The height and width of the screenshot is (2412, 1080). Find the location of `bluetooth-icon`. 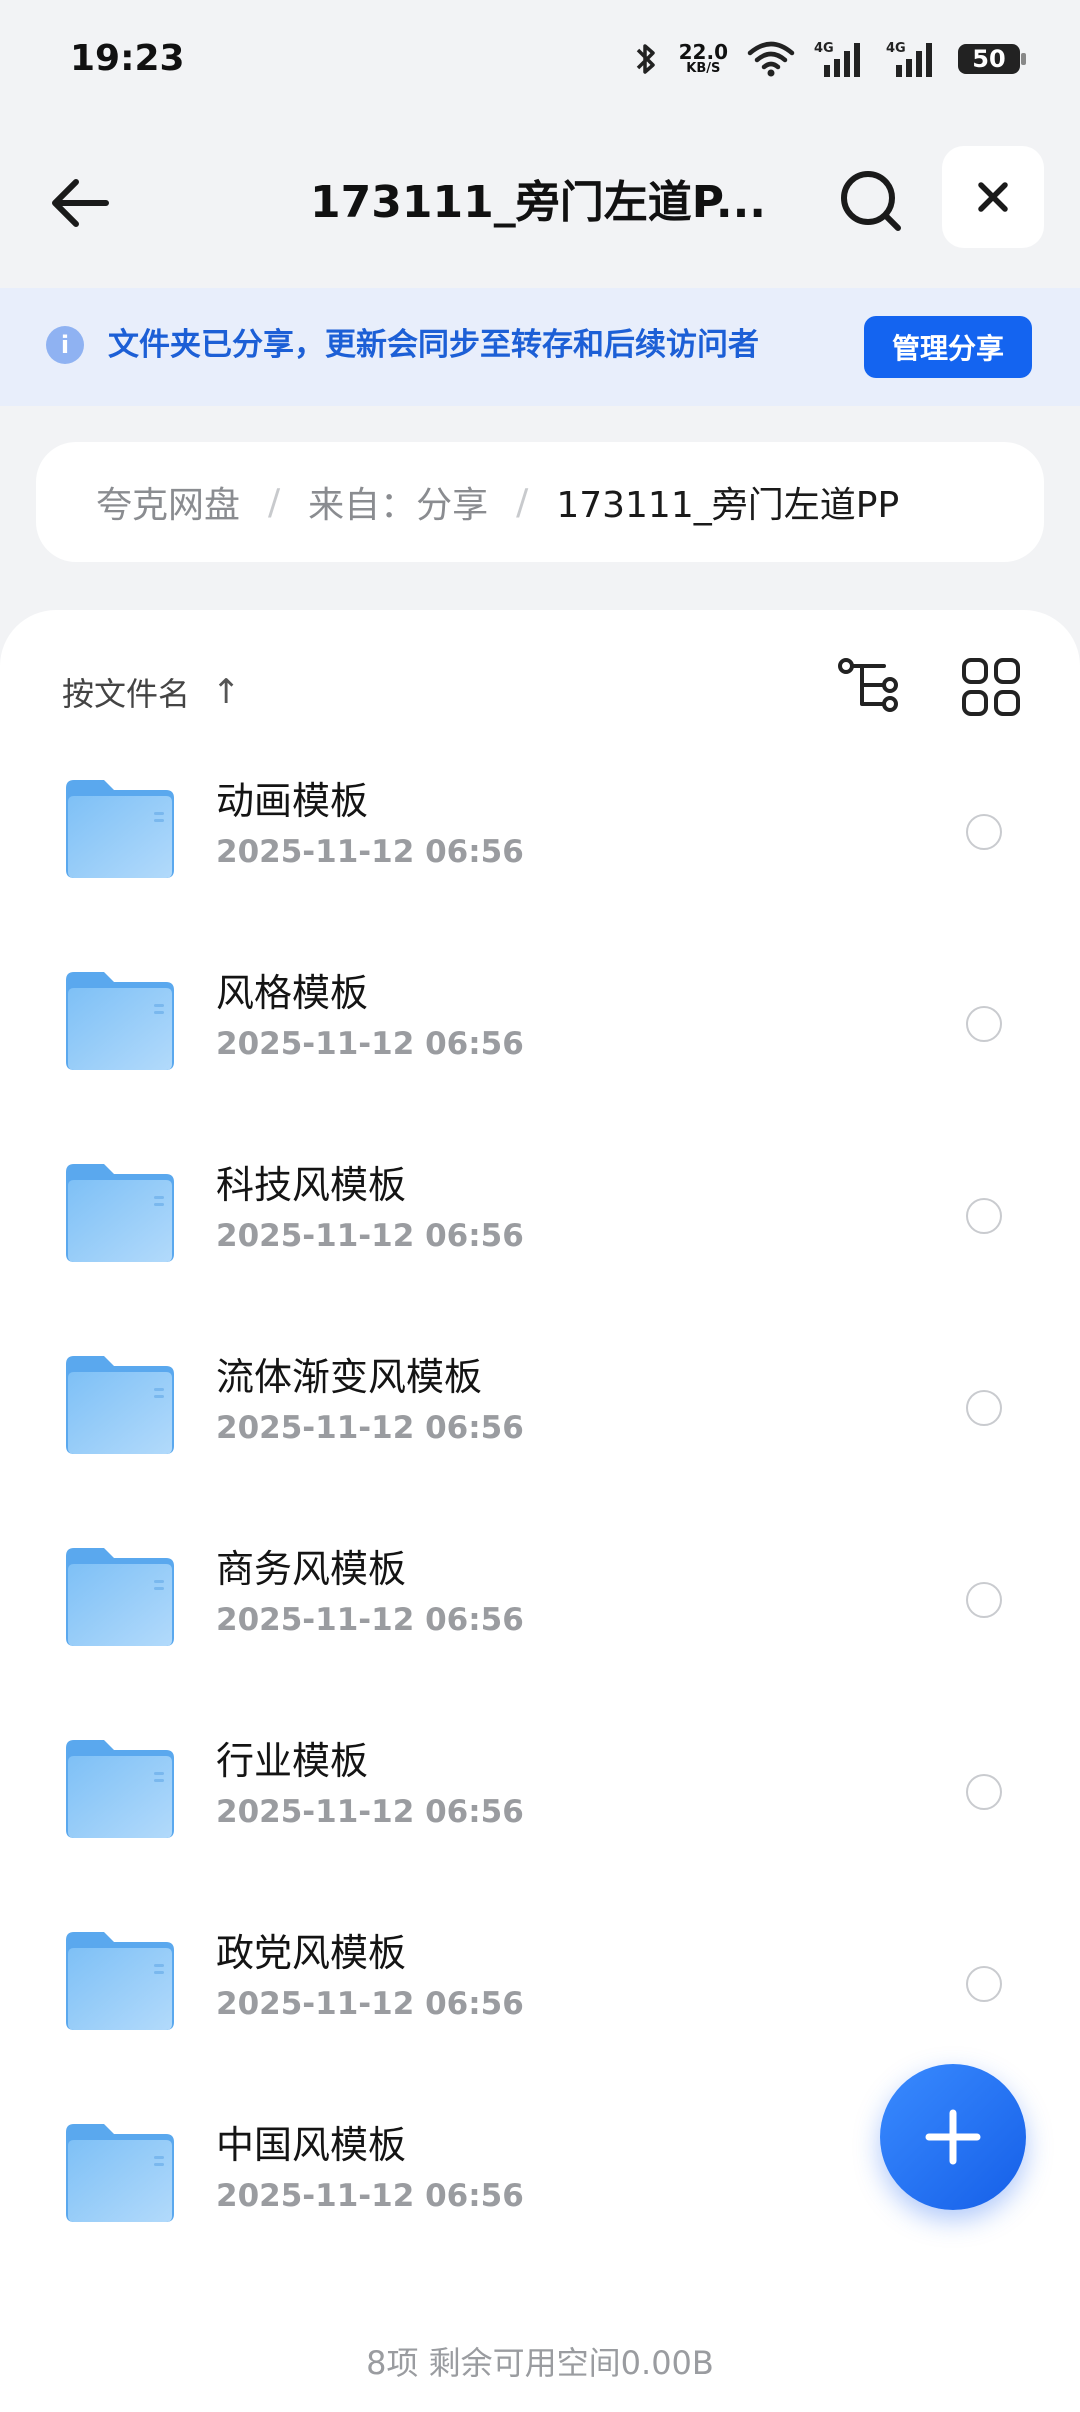

bluetooth-icon is located at coordinates (645, 59).